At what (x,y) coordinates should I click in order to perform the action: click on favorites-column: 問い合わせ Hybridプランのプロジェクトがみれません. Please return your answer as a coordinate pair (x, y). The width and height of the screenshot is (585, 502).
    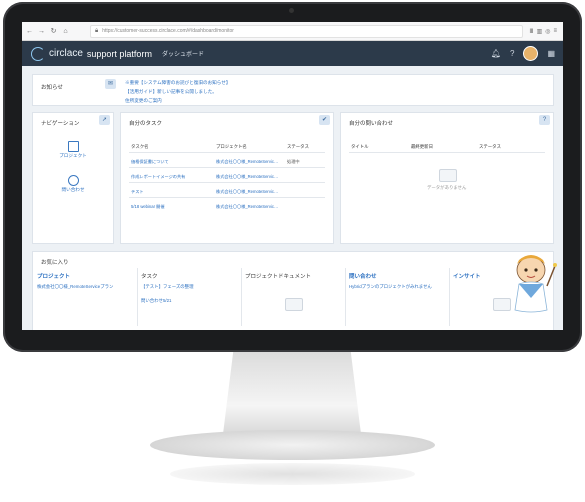
    Looking at the image, I should click on (397, 297).